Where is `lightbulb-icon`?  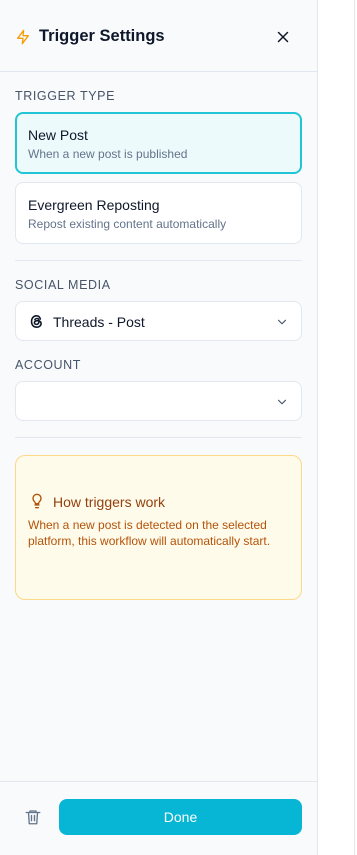 lightbulb-icon is located at coordinates (37, 501).